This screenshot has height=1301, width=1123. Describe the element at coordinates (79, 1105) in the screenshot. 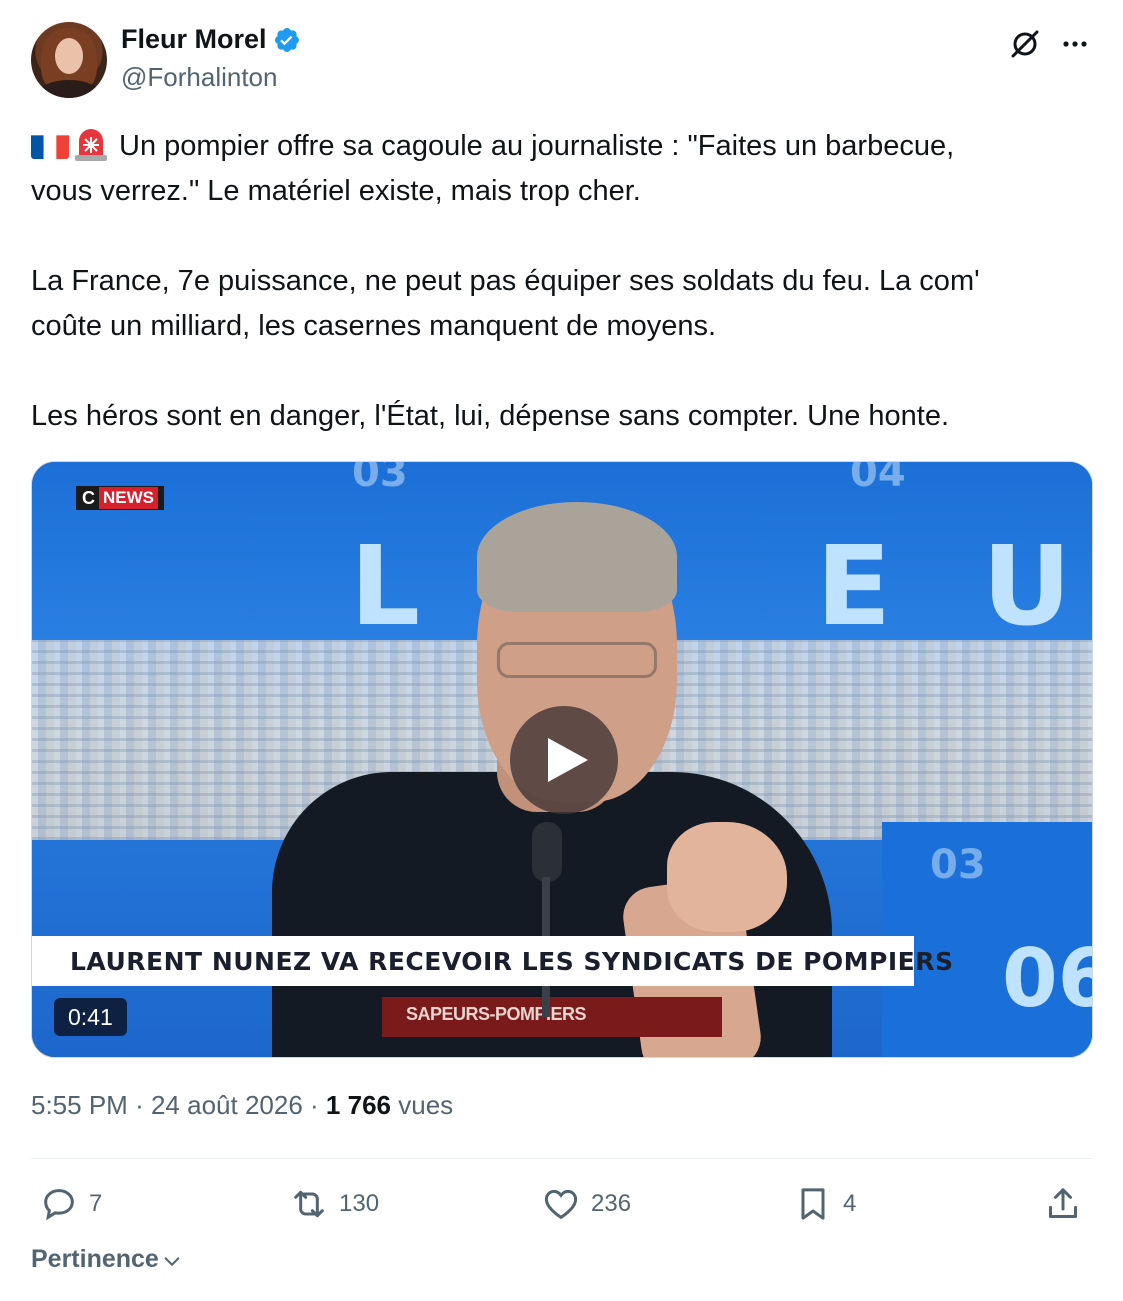

I see `tweet-time: 5:55 PM` at that location.